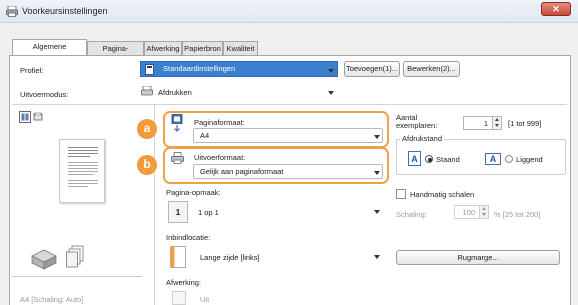 The width and height of the screenshot is (578, 305). Describe the element at coordinates (482, 123) in the screenshot. I see `copies-spinner: 1` at that location.